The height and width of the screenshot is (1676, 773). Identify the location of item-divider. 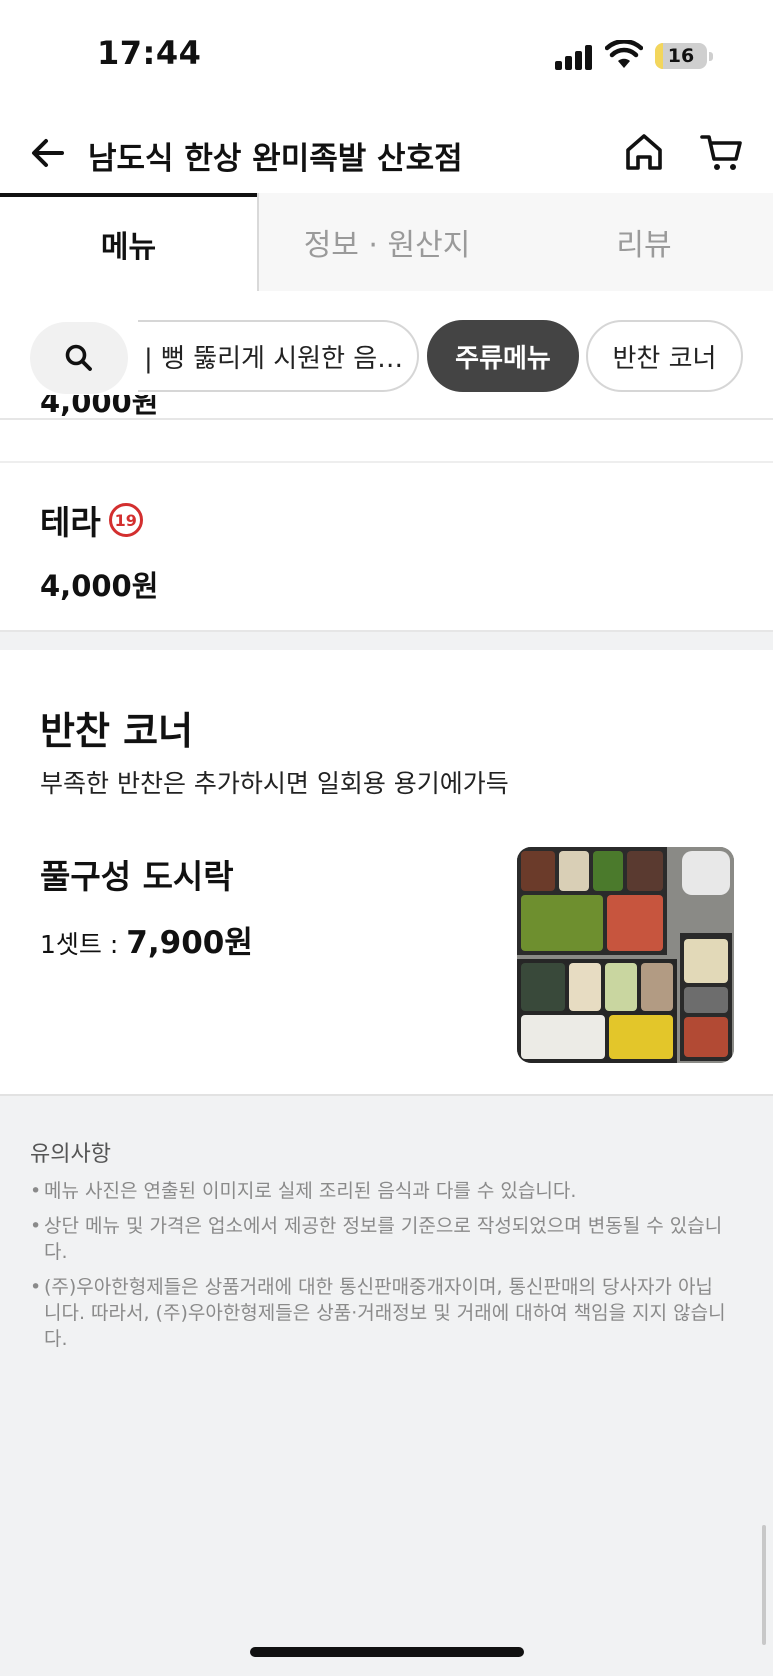
(386, 462).